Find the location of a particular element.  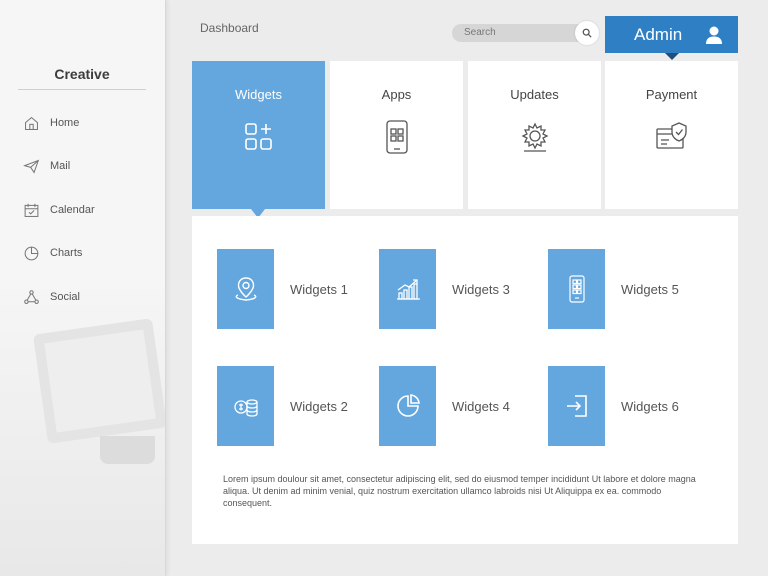

phone-apps-icon is located at coordinates (396, 137).